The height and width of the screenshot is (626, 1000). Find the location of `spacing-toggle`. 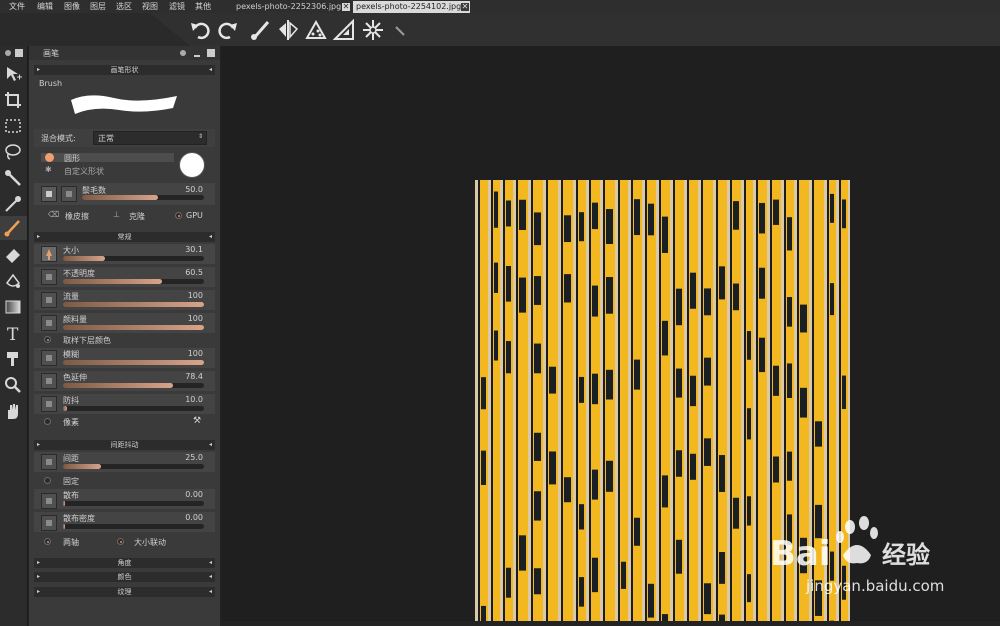

spacing-toggle is located at coordinates (49, 462).